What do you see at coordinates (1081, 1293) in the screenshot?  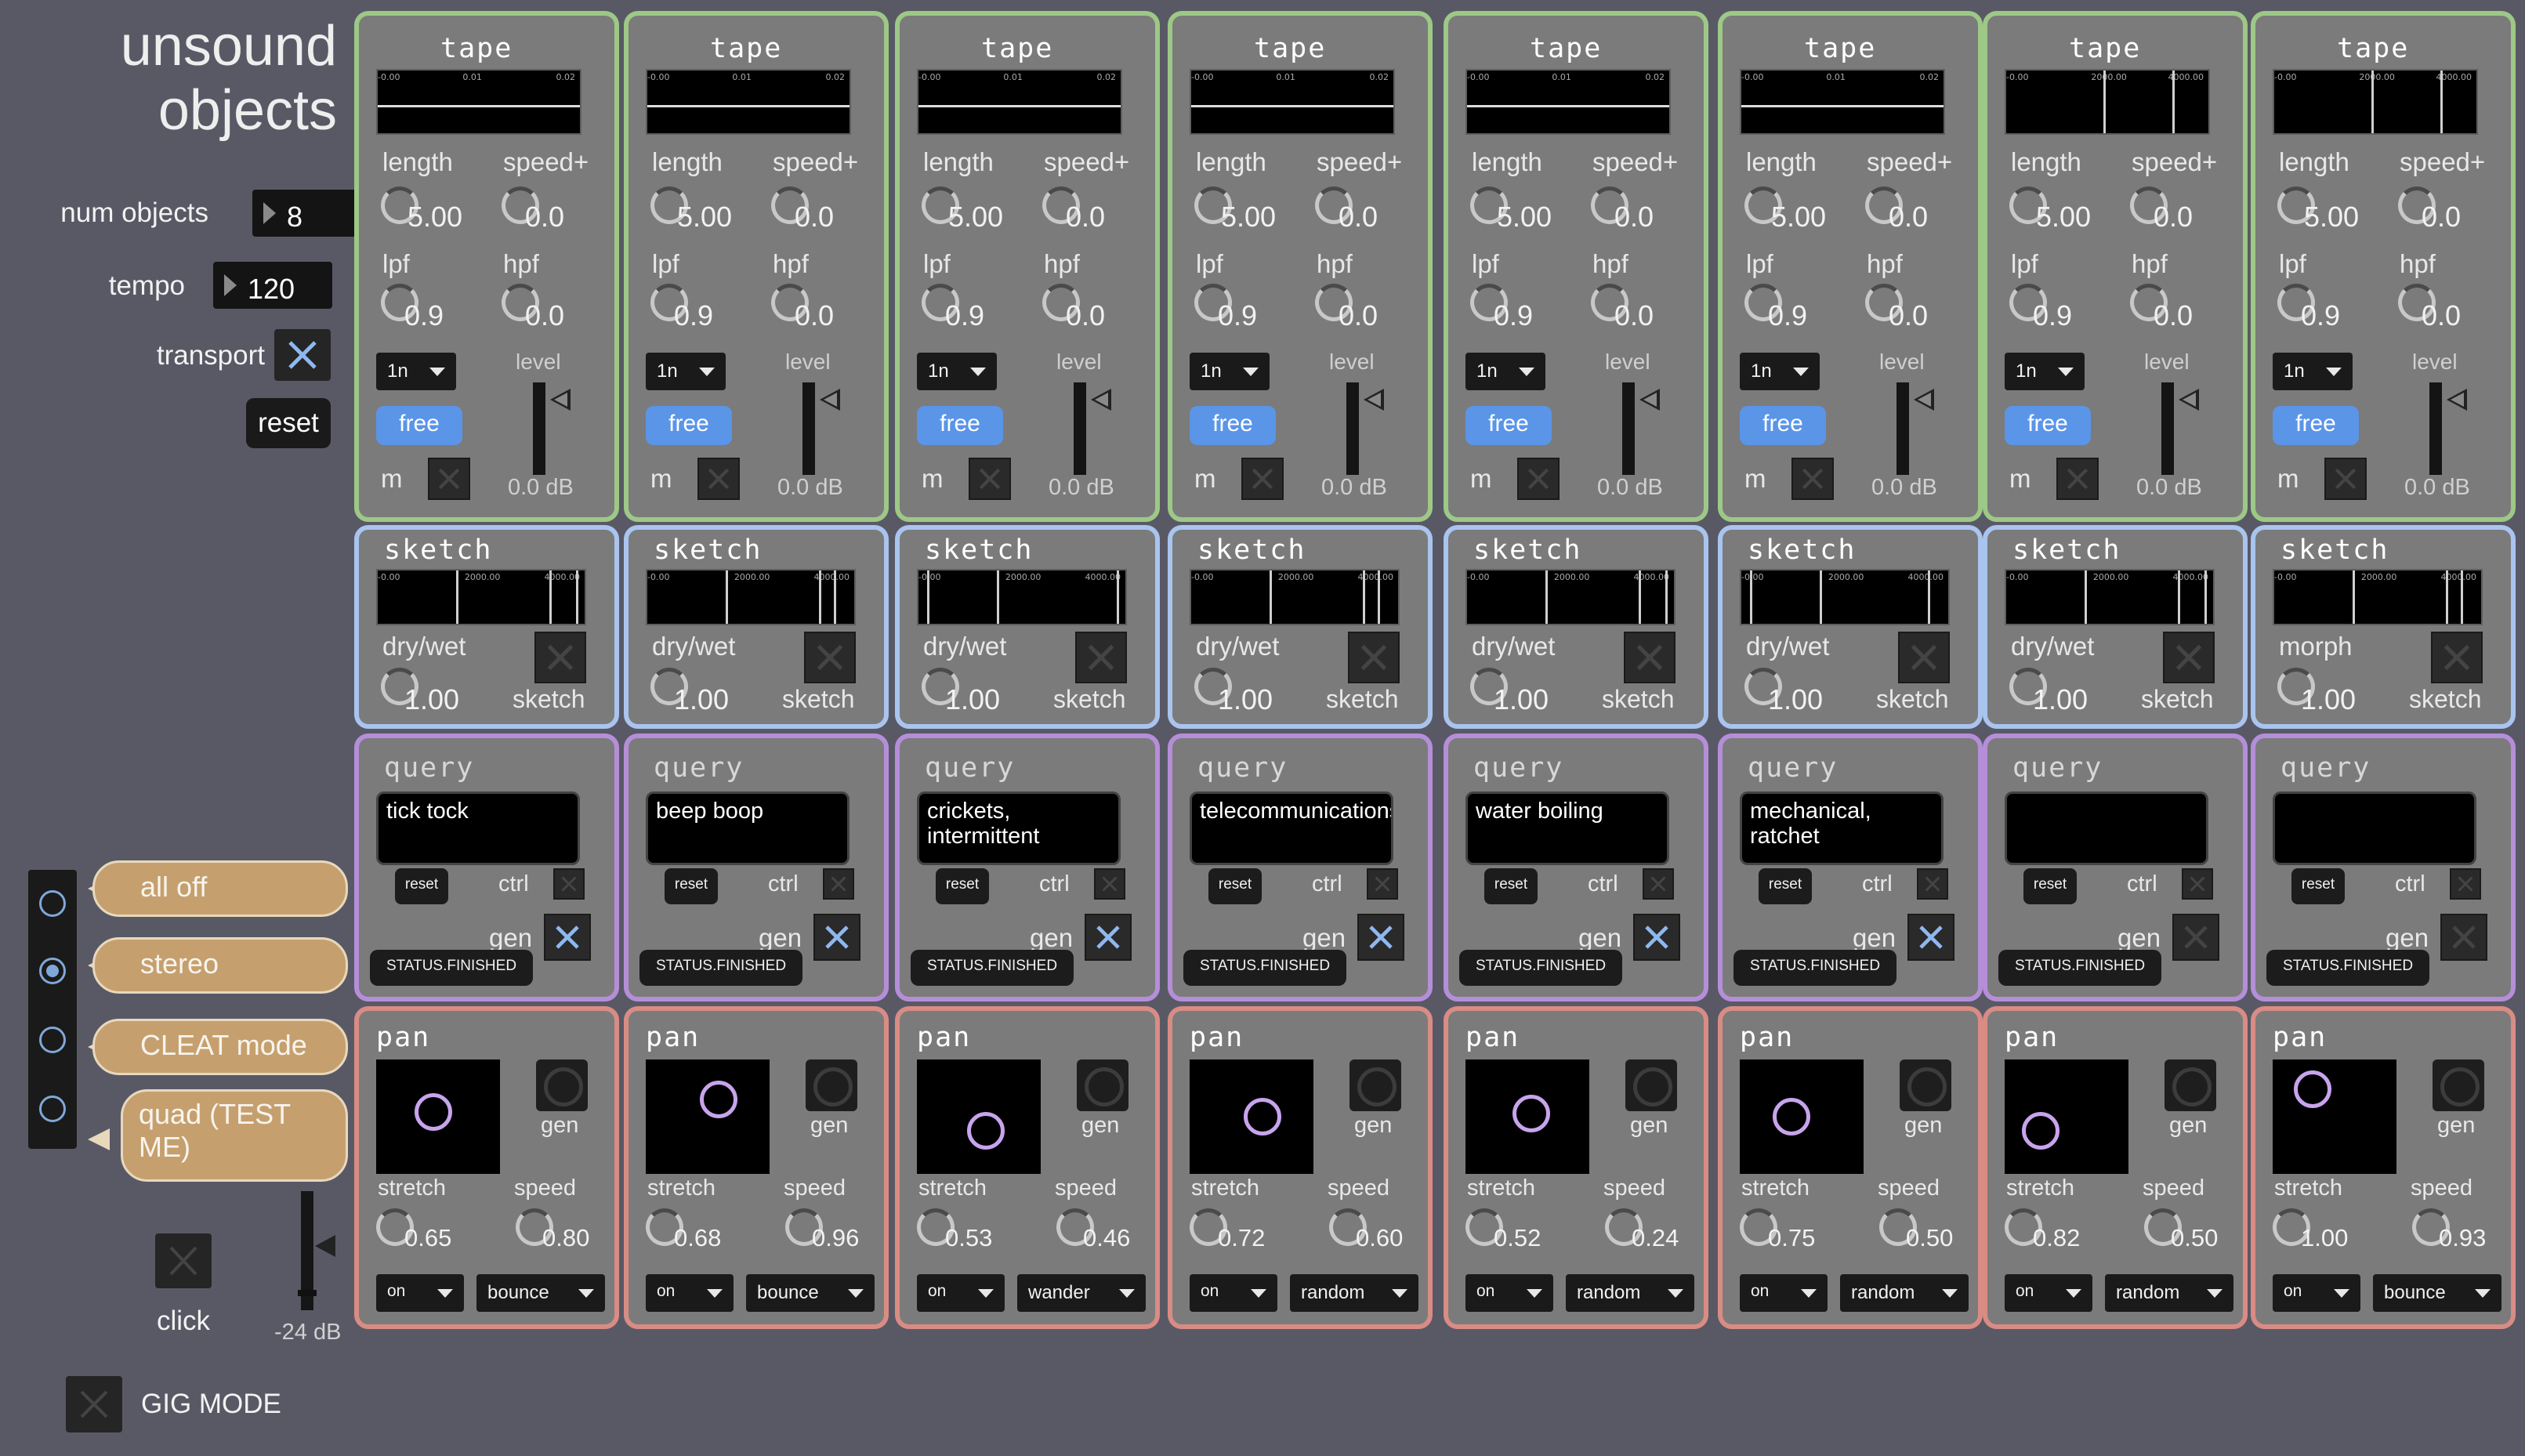 I see `pan-mode-dropdown: wander` at bounding box center [1081, 1293].